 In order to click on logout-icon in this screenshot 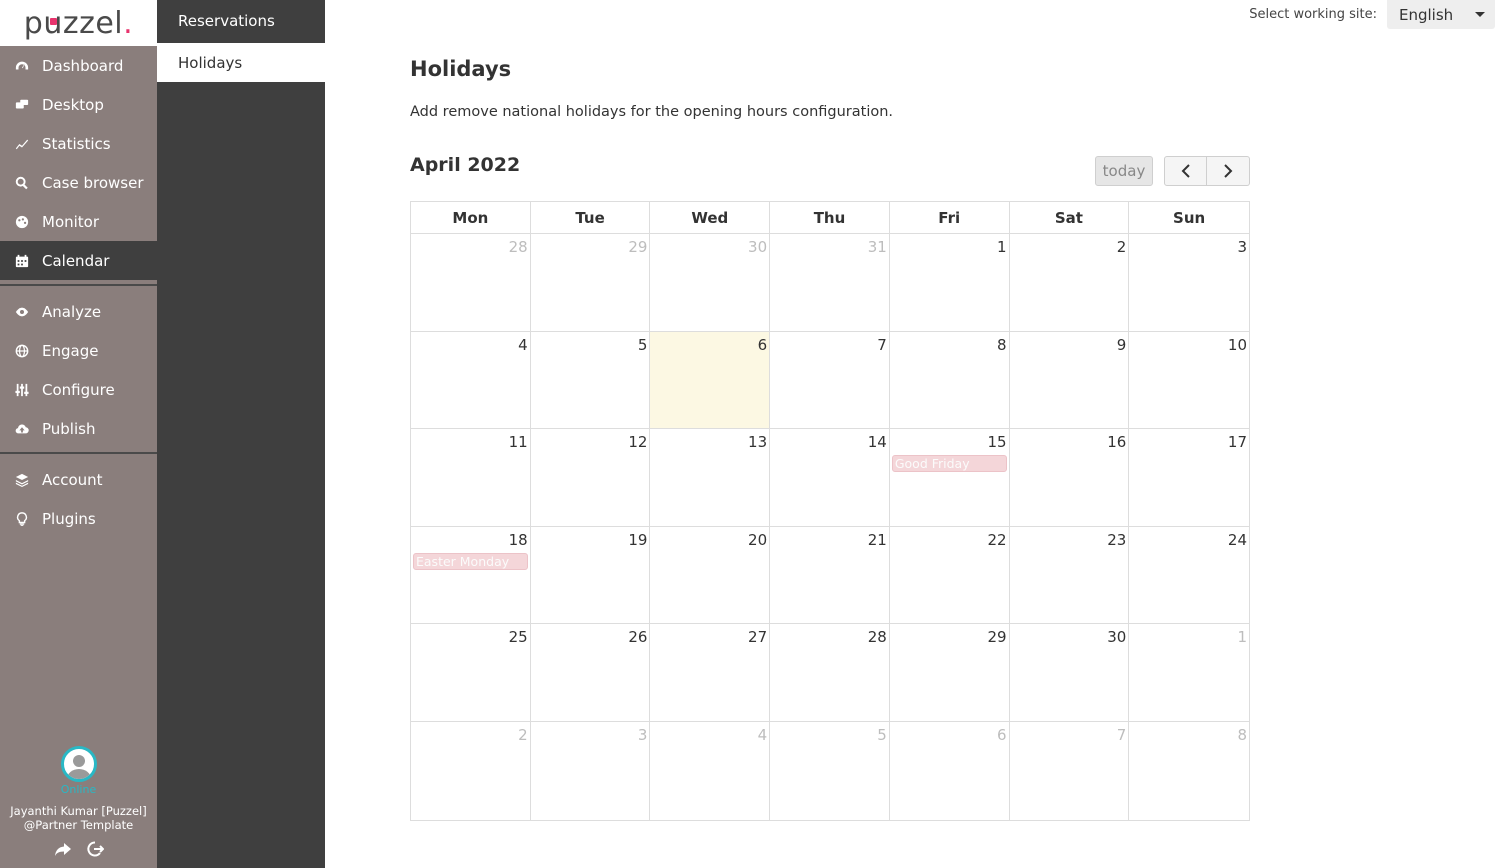, I will do `click(95, 849)`.